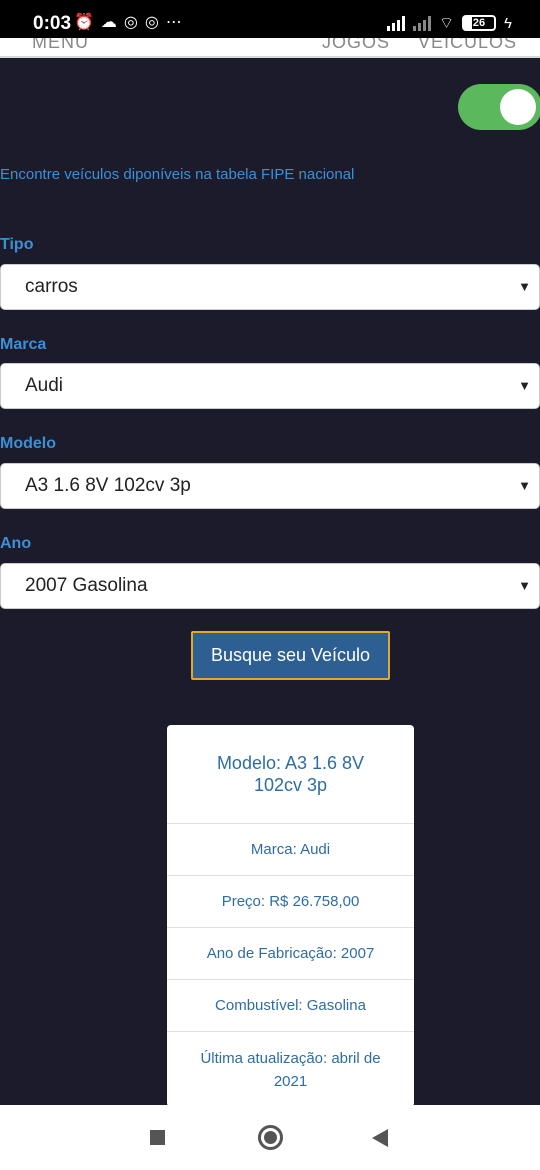 The width and height of the screenshot is (540, 1170). Describe the element at coordinates (16, 543) in the screenshot. I see `ano-label: Ano` at that location.